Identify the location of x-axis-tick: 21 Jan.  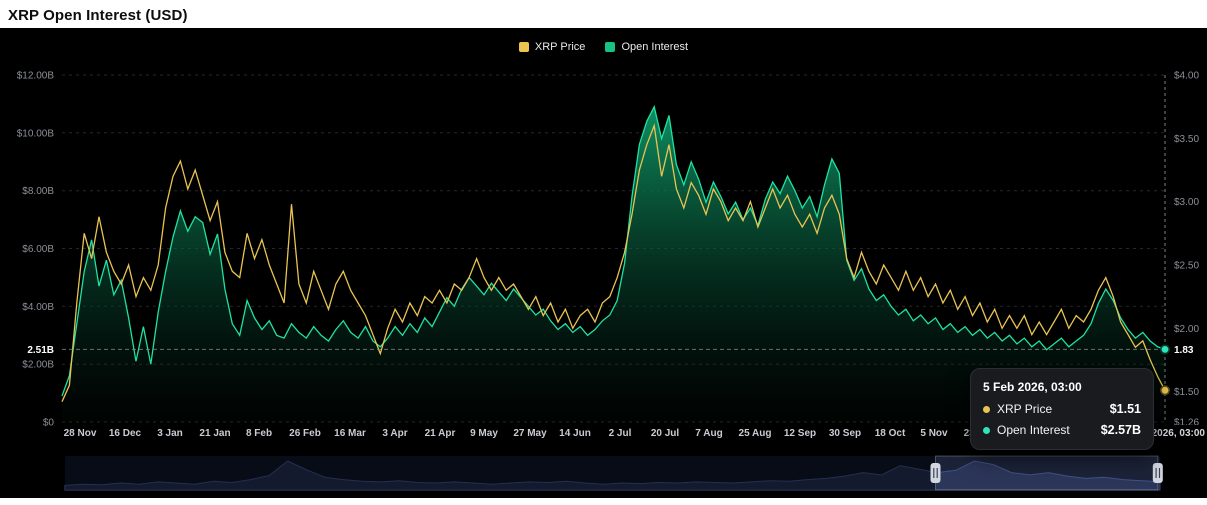
(214, 433).